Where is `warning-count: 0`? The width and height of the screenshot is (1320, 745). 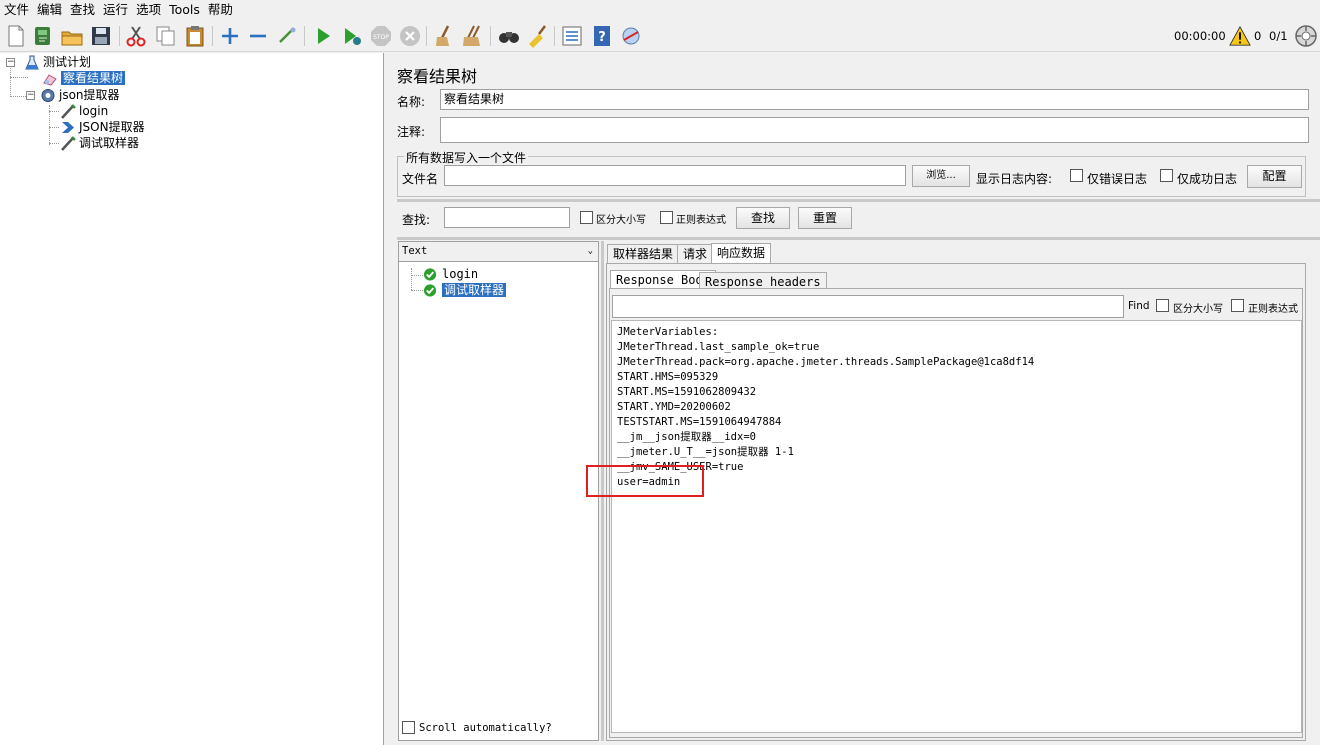
warning-count: 0 is located at coordinates (1258, 36).